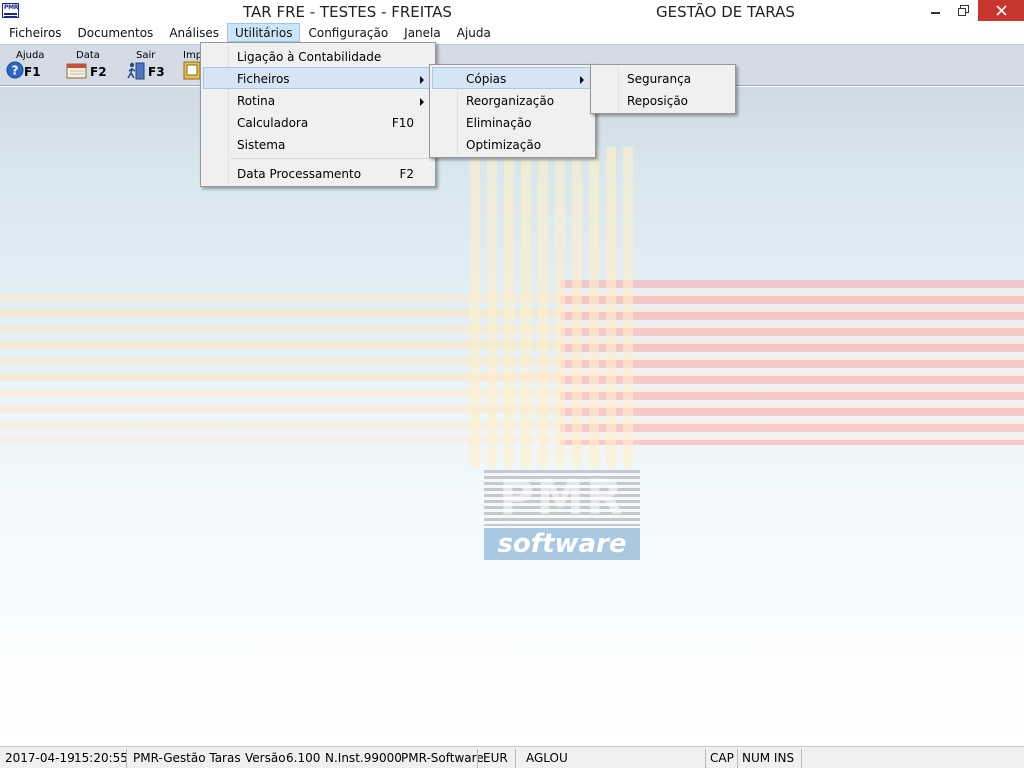 Image resolution: width=1024 pixels, height=768 pixels. Describe the element at coordinates (499, 123) in the screenshot. I see `menu-item-label: Eliminação` at that location.